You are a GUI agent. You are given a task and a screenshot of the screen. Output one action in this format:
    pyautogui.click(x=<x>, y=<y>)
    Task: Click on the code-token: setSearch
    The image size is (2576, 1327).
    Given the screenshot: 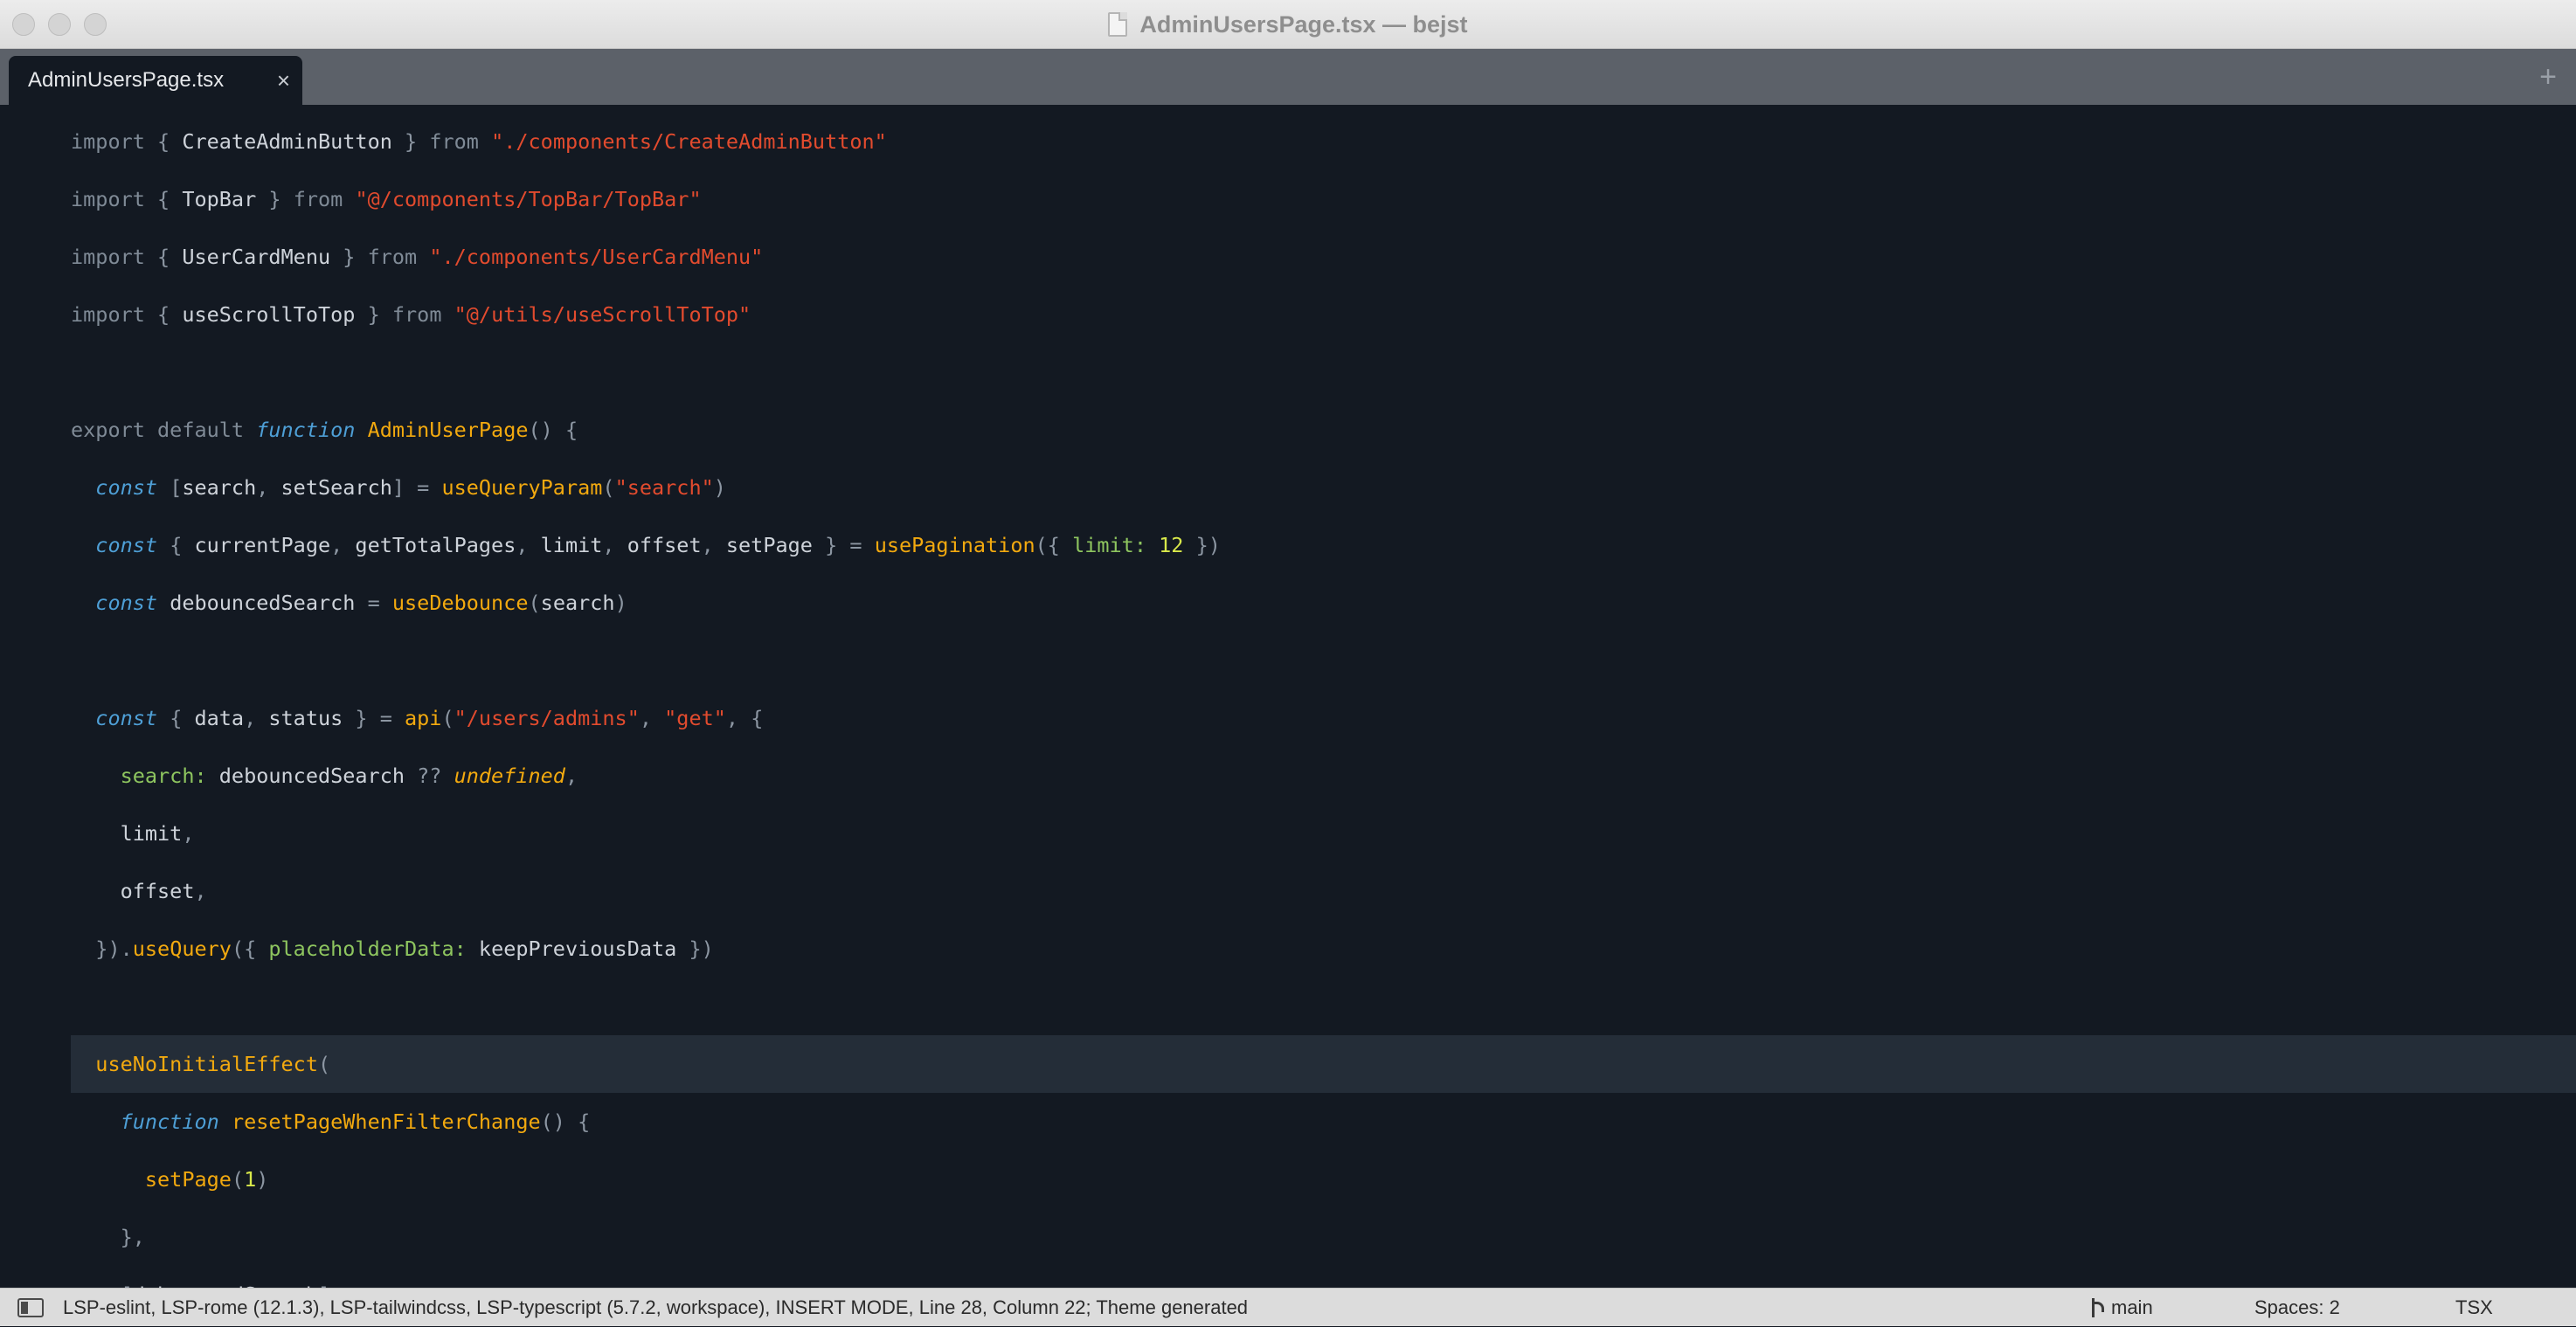 What is the action you would take?
    pyautogui.click(x=336, y=488)
    